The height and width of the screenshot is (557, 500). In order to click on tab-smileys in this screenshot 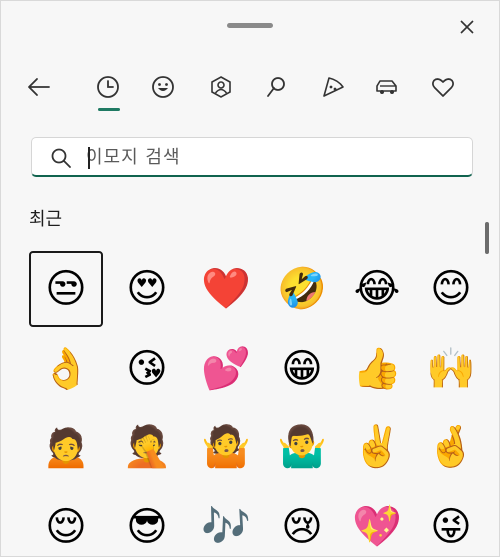, I will do `click(163, 87)`.